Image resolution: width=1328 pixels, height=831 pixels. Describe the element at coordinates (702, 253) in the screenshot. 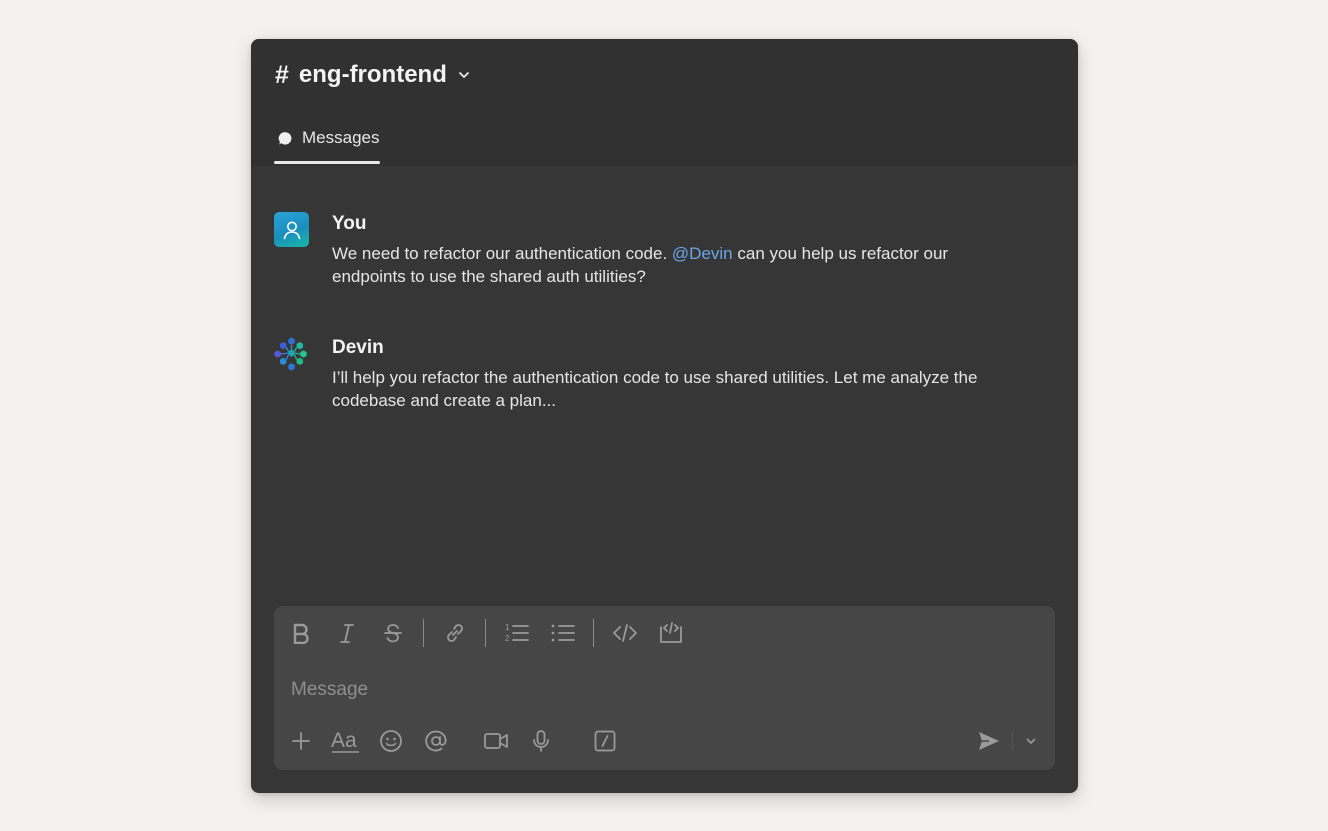

I see `mention-link: @Devin` at that location.